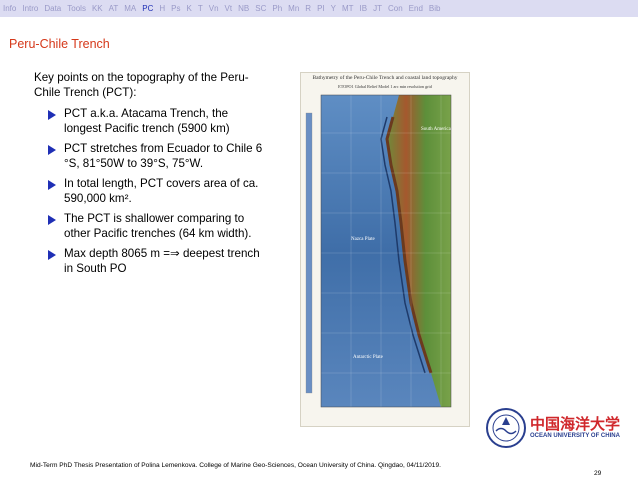 The height and width of the screenshot is (479, 638). I want to click on nav-item-k: K, so click(189, 8).